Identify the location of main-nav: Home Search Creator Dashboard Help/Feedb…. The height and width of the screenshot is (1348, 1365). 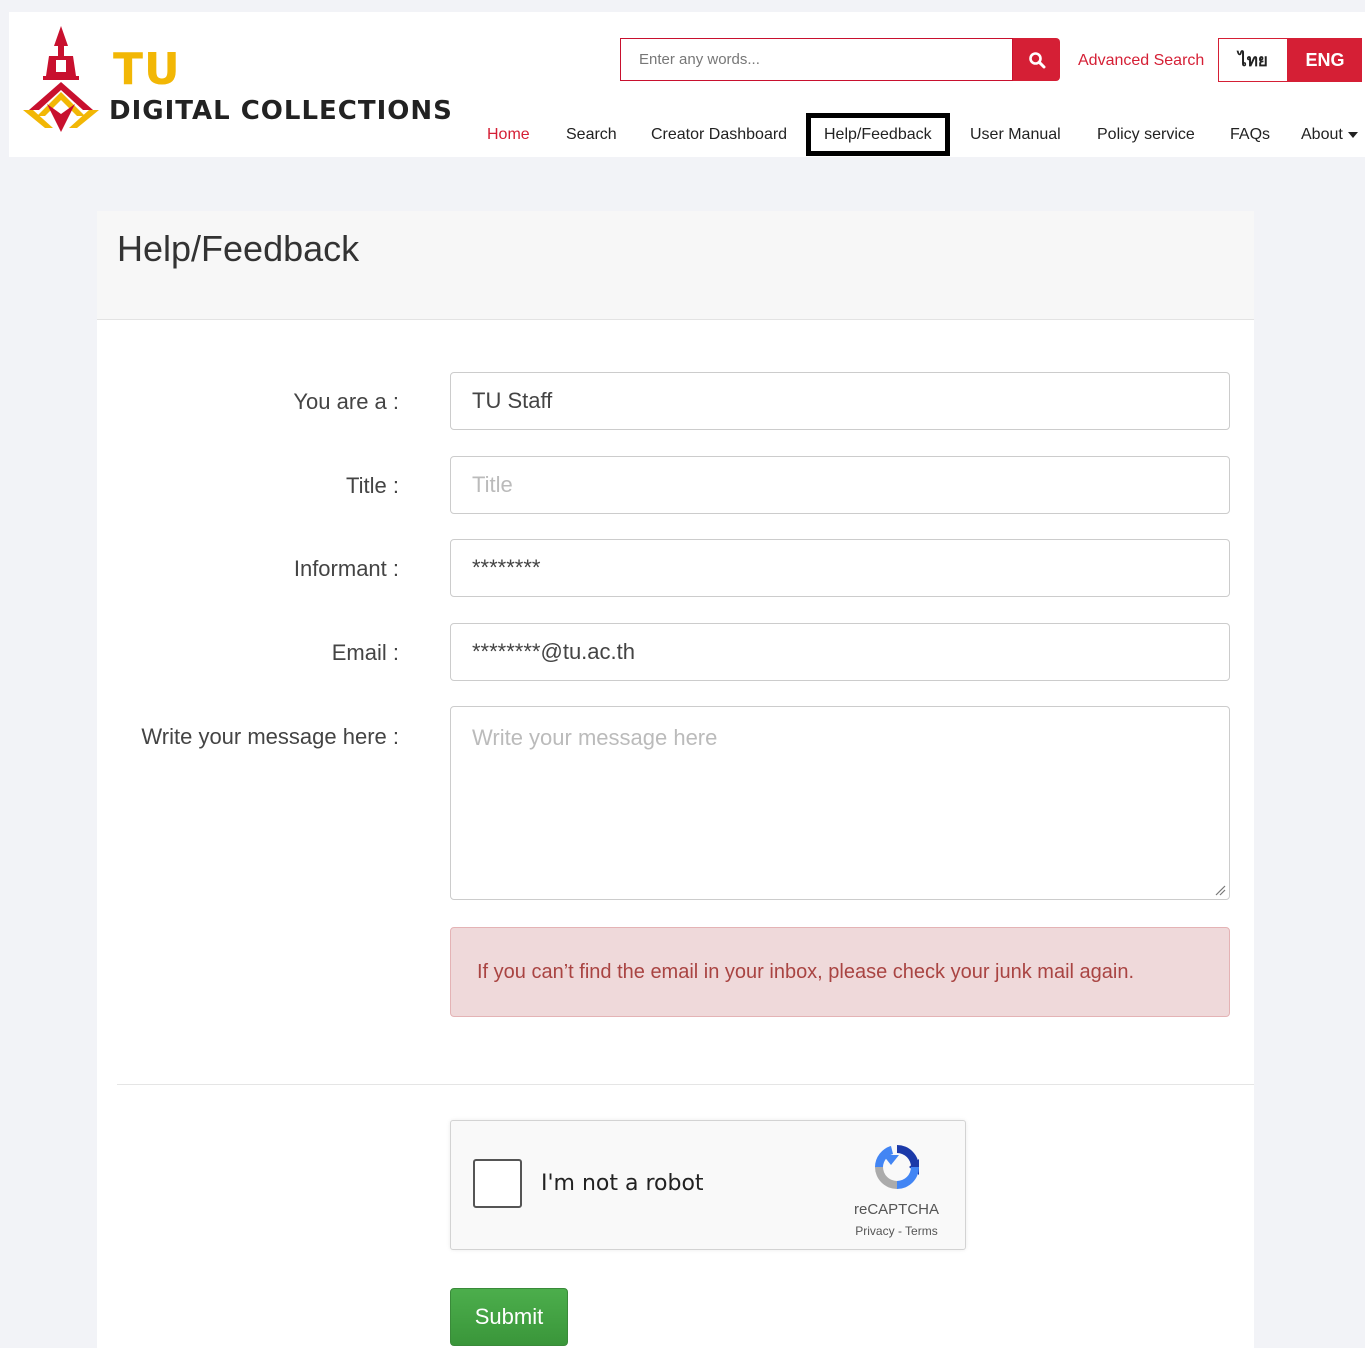
(687, 134).